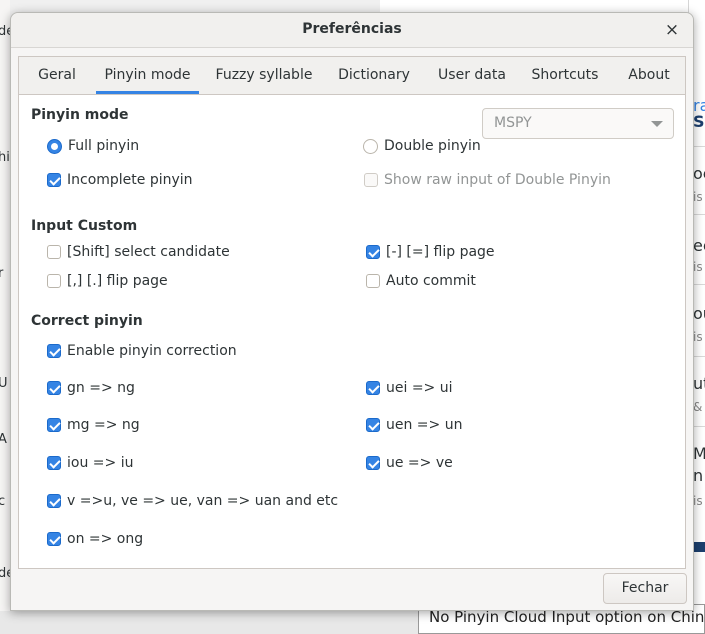 The width and height of the screenshot is (705, 634). I want to click on shift-select-candidate-label: [Shift] select candidate, so click(148, 252).